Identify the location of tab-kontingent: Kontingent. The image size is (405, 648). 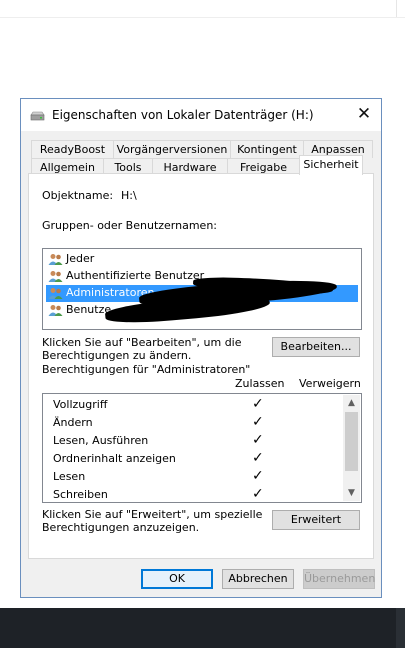
(267, 149).